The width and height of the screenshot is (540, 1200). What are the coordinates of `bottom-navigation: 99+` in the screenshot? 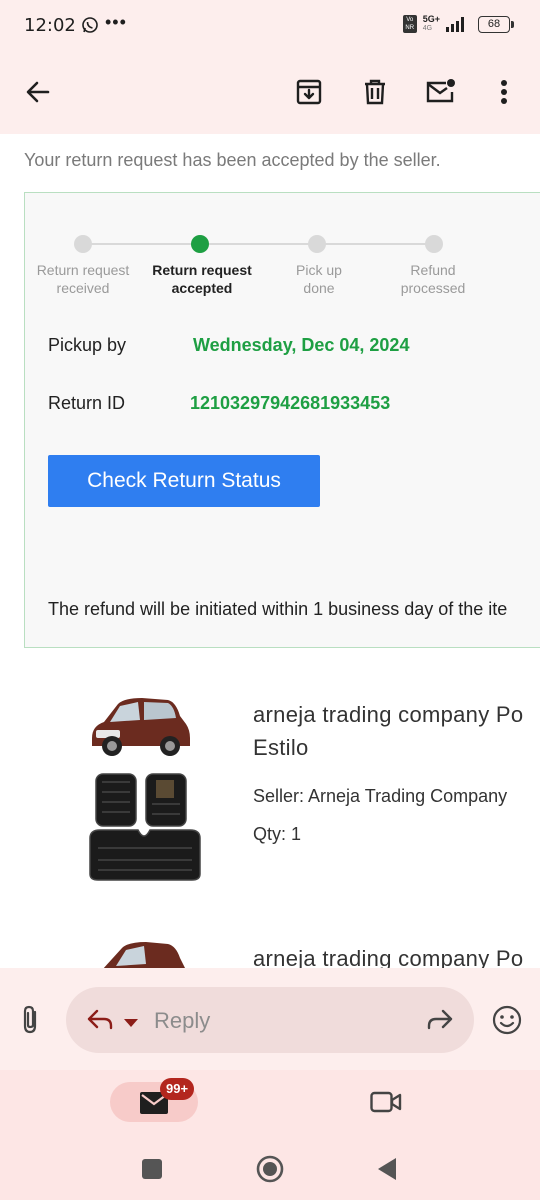 It's located at (270, 1135).